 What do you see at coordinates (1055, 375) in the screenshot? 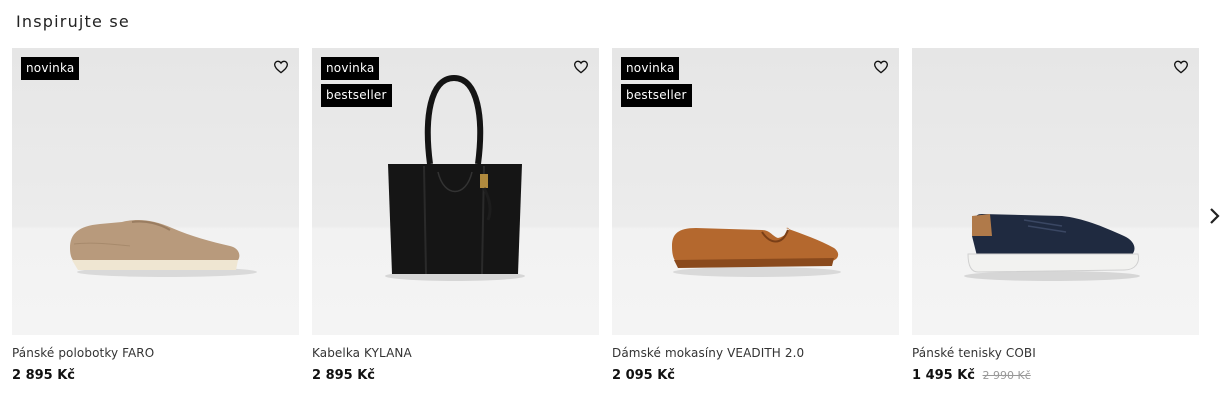
I see `product-price: 1 495 Kč 2 990 Kč` at bounding box center [1055, 375].